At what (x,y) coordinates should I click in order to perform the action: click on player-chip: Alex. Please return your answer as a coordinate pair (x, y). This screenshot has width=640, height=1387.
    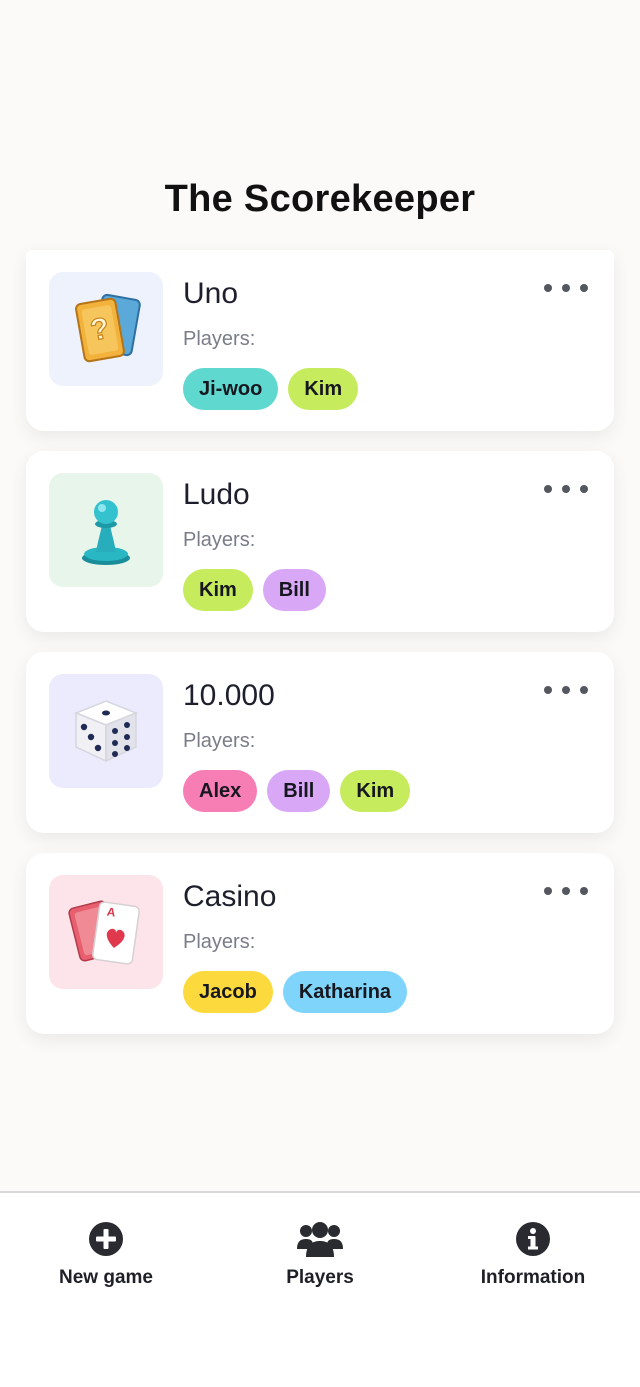
    Looking at the image, I should click on (220, 791).